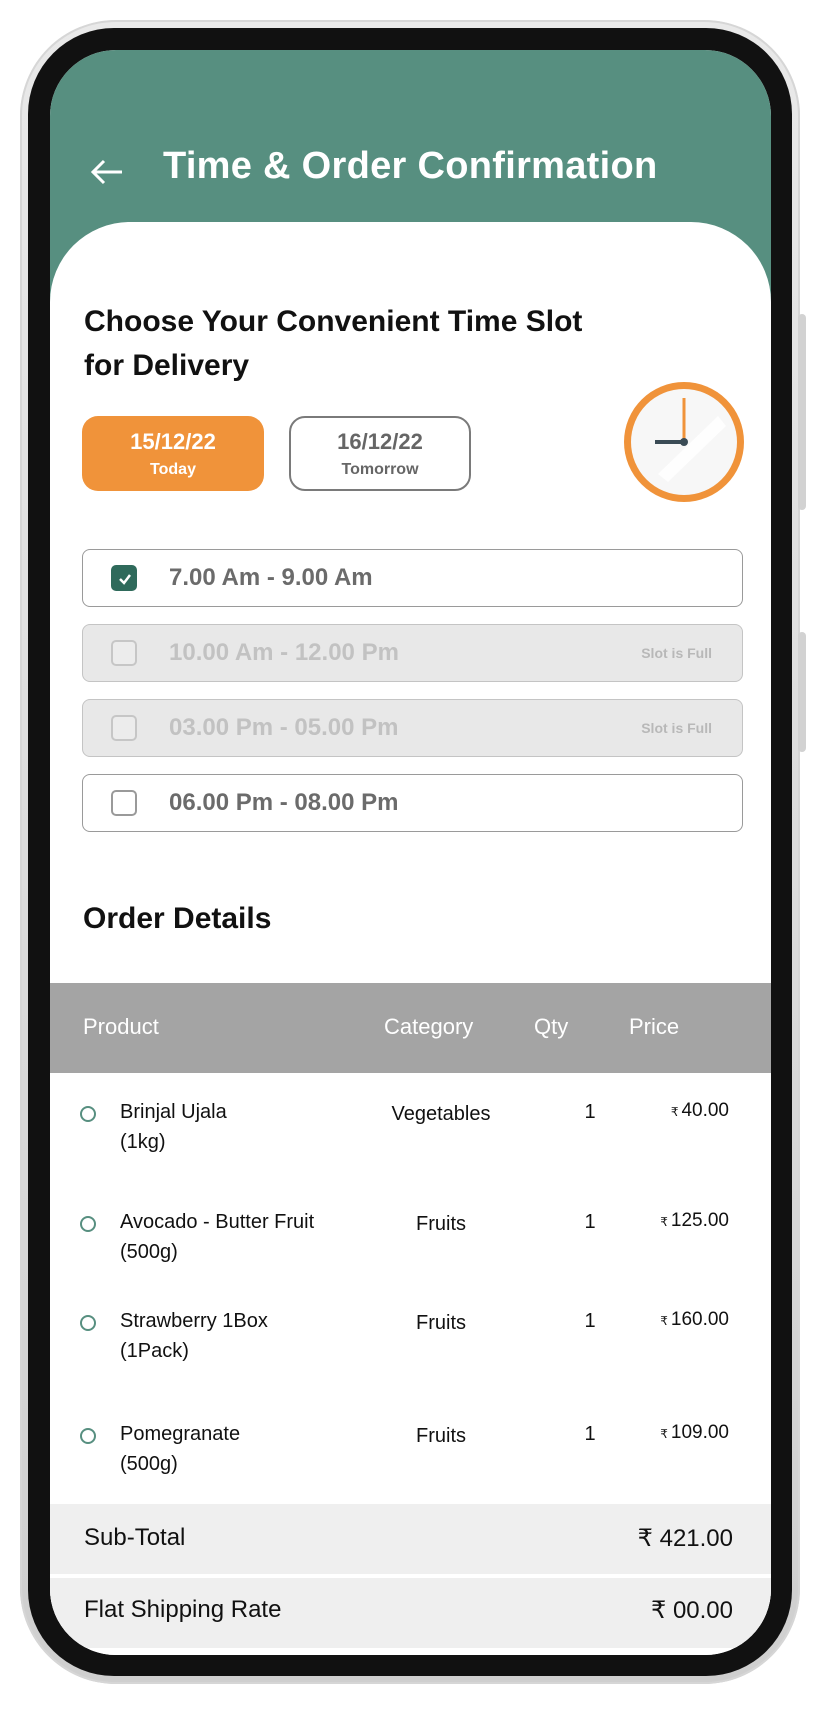 The width and height of the screenshot is (828, 1710). Describe the element at coordinates (410, 1539) in the screenshot. I see `subtotal-row: Sub-Total ₹ 421.00` at that location.